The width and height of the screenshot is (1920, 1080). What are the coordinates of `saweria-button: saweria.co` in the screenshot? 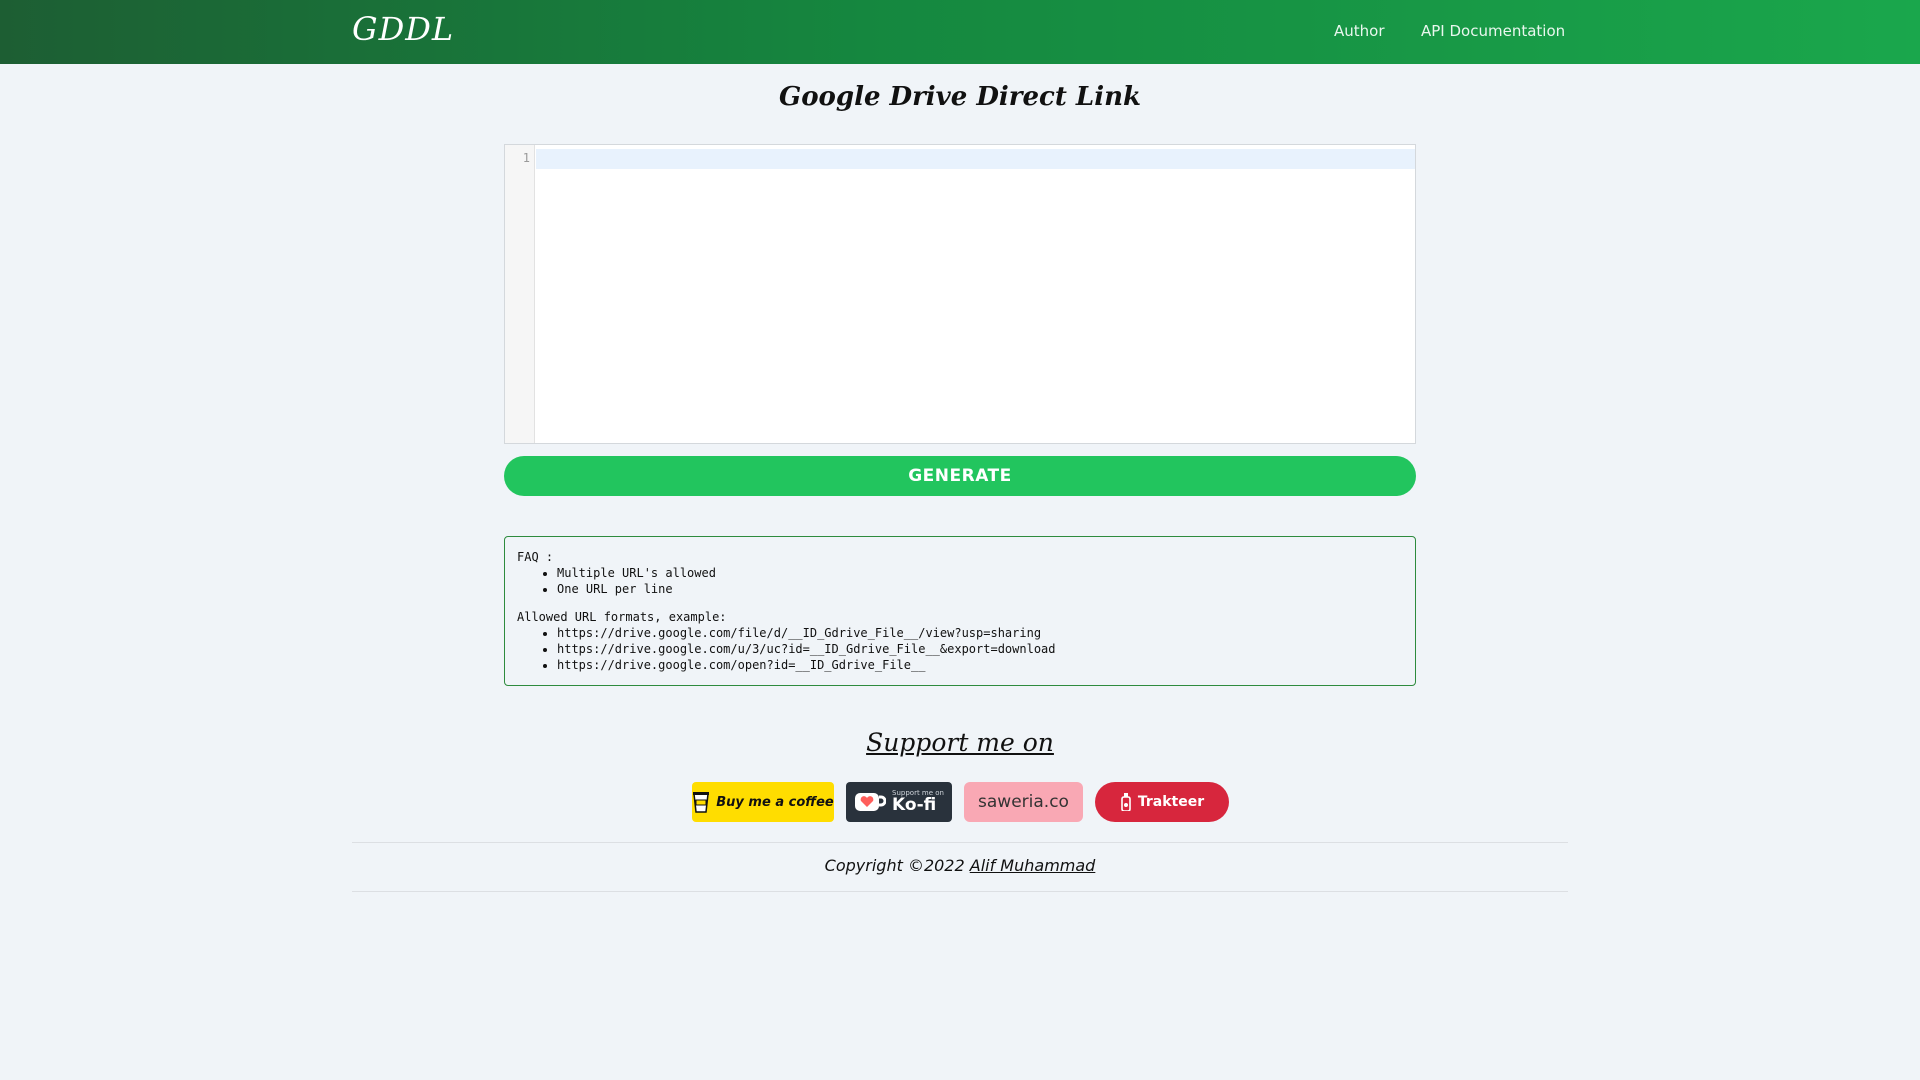 It's located at (1023, 802).